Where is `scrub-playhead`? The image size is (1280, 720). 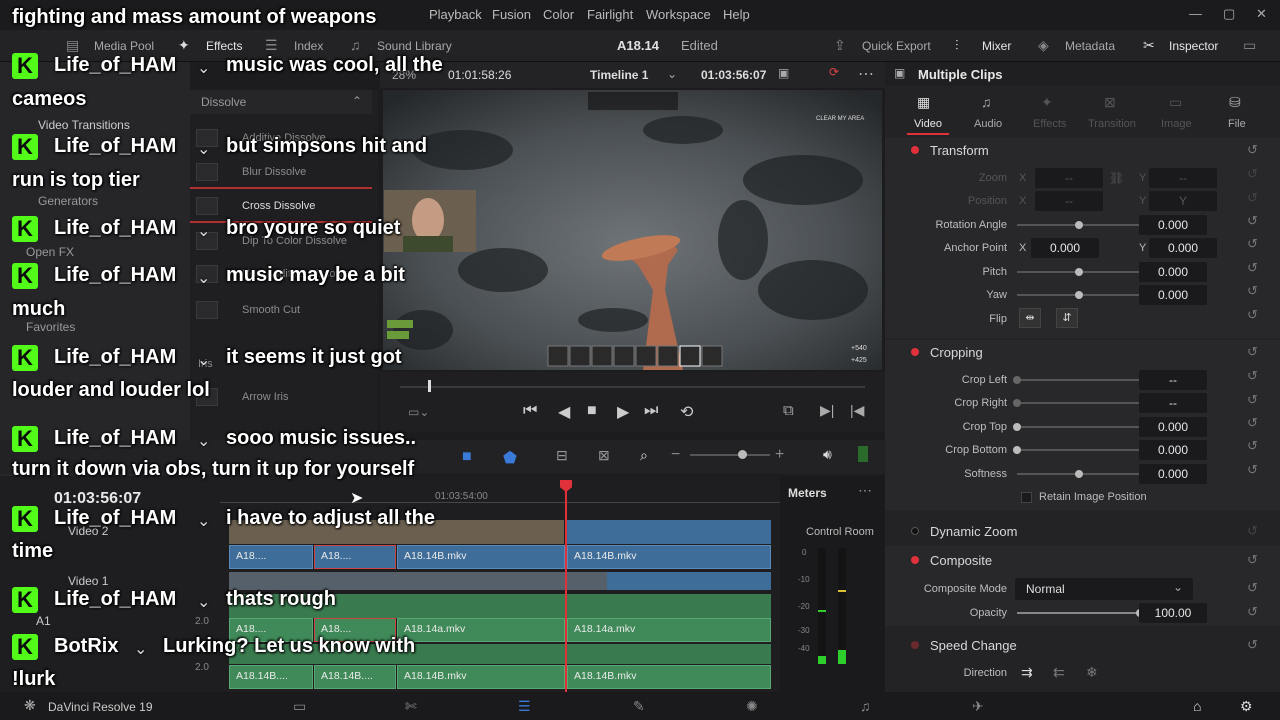 scrub-playhead is located at coordinates (429, 386).